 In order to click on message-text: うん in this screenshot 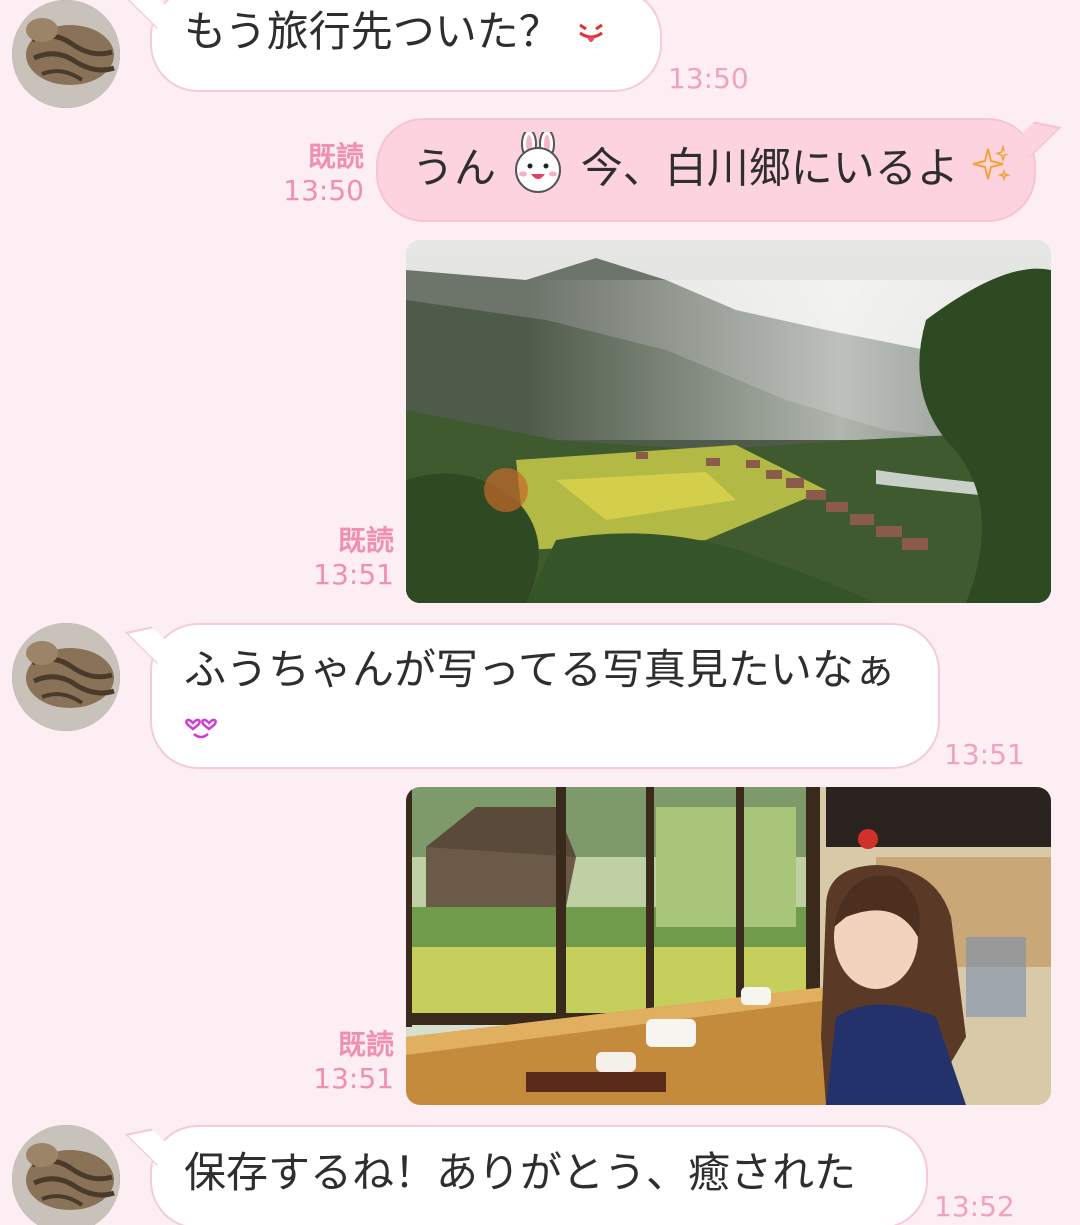, I will do `click(454, 168)`.